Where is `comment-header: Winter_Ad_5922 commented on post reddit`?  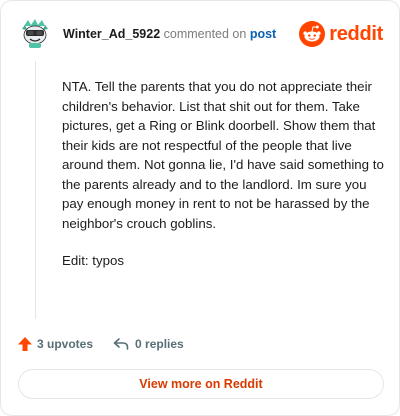
comment-header: Winter_Ad_5922 commented on post reddit is located at coordinates (201, 35).